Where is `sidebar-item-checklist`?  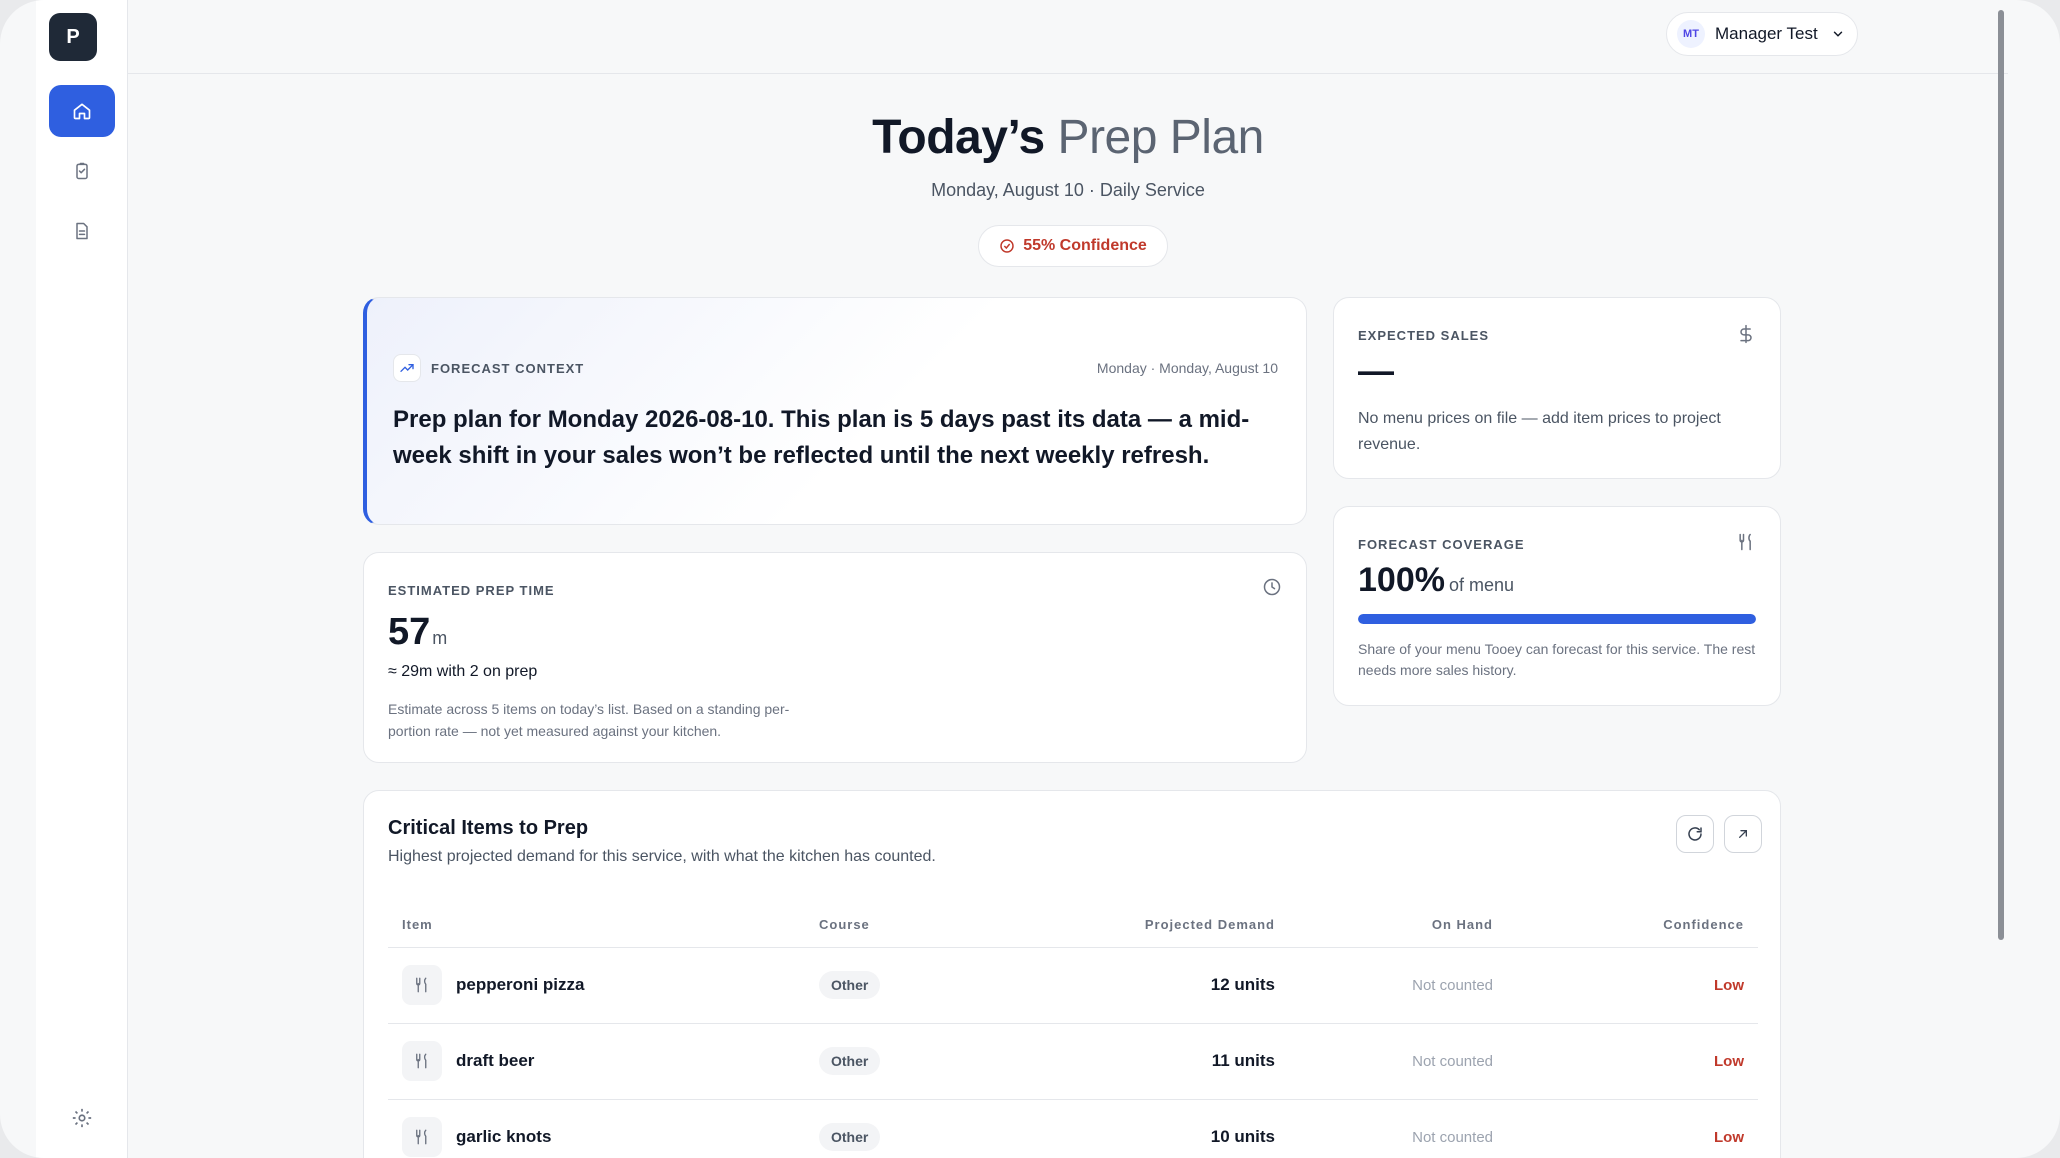
sidebar-item-checklist is located at coordinates (82, 171).